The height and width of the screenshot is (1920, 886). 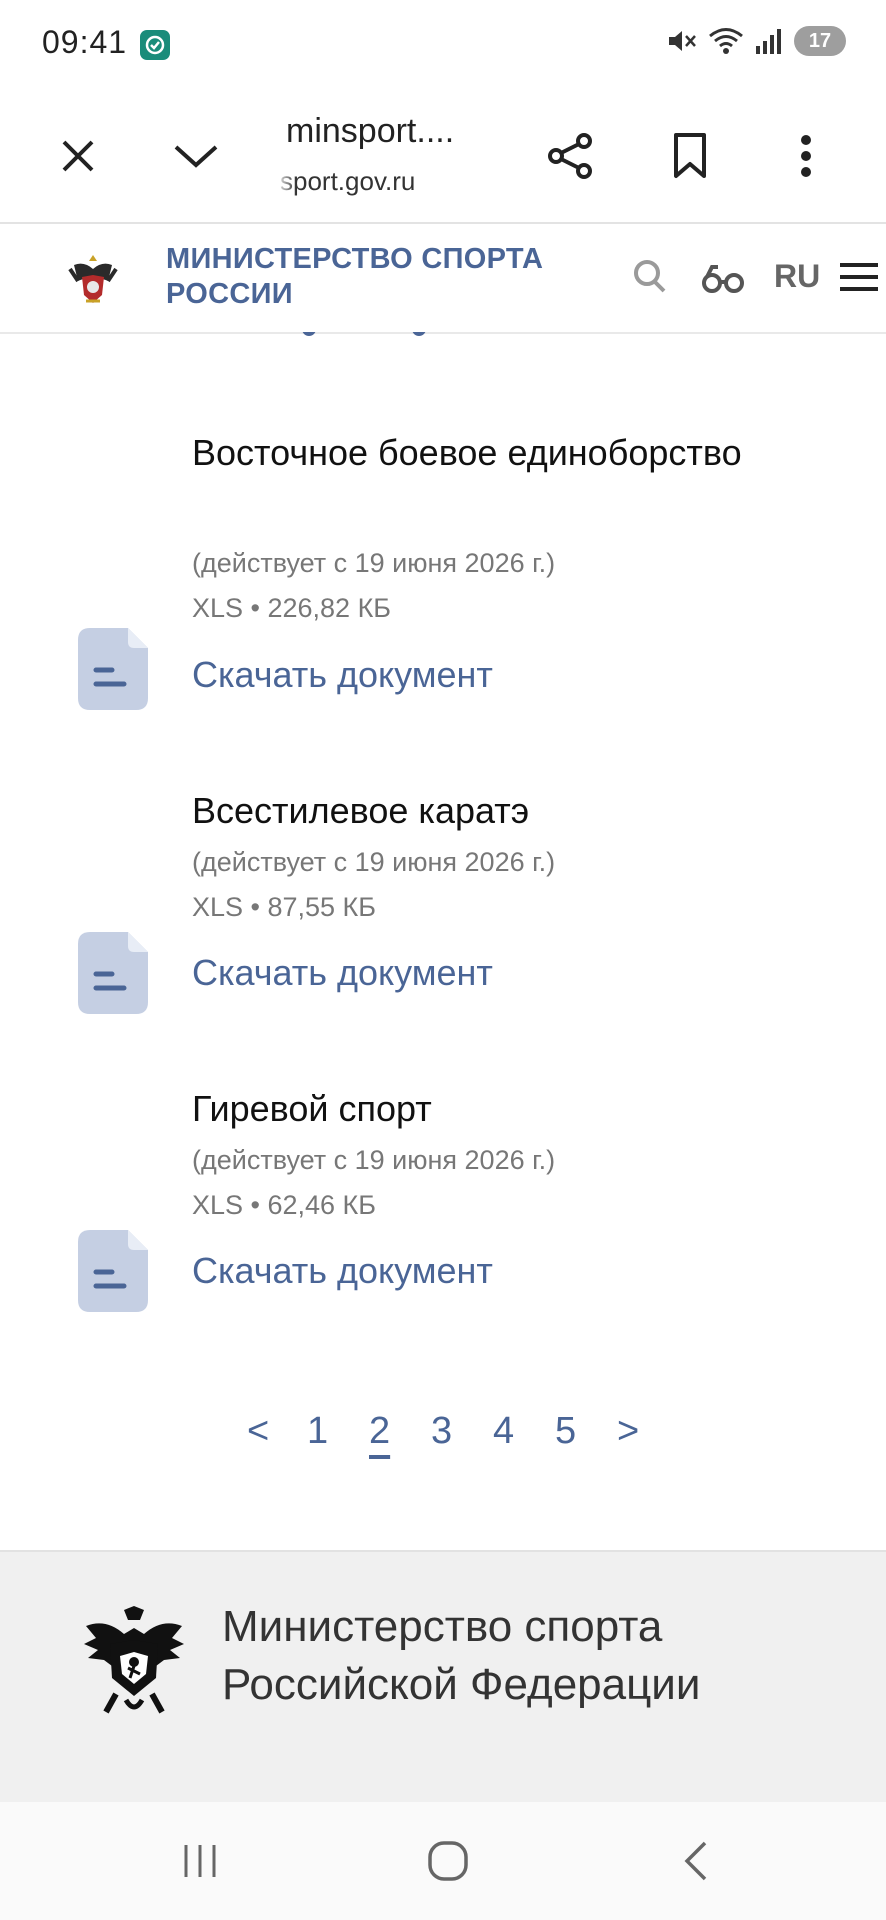 I want to click on recent-apps-icon, so click(x=200, y=1861).